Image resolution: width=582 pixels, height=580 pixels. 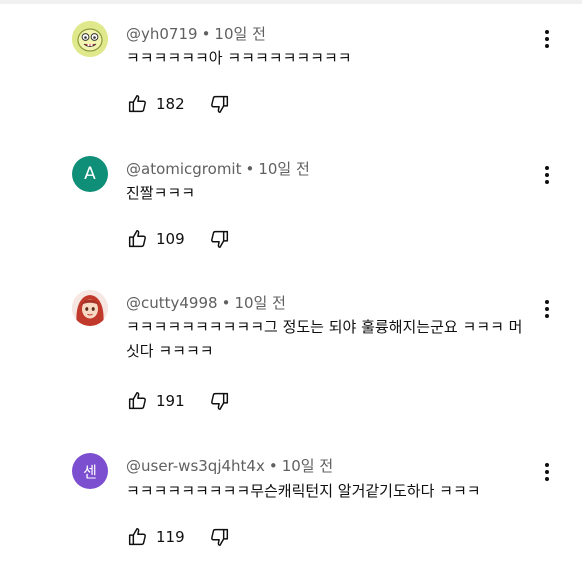 I want to click on avatar: 센, so click(x=90, y=471).